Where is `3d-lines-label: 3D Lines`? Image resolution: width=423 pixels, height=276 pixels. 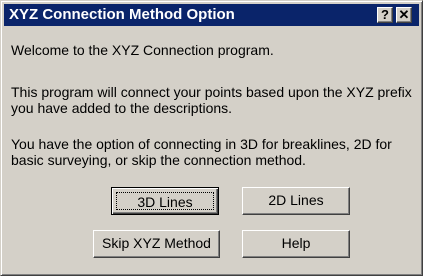
3d-lines-label: 3D Lines is located at coordinates (165, 201).